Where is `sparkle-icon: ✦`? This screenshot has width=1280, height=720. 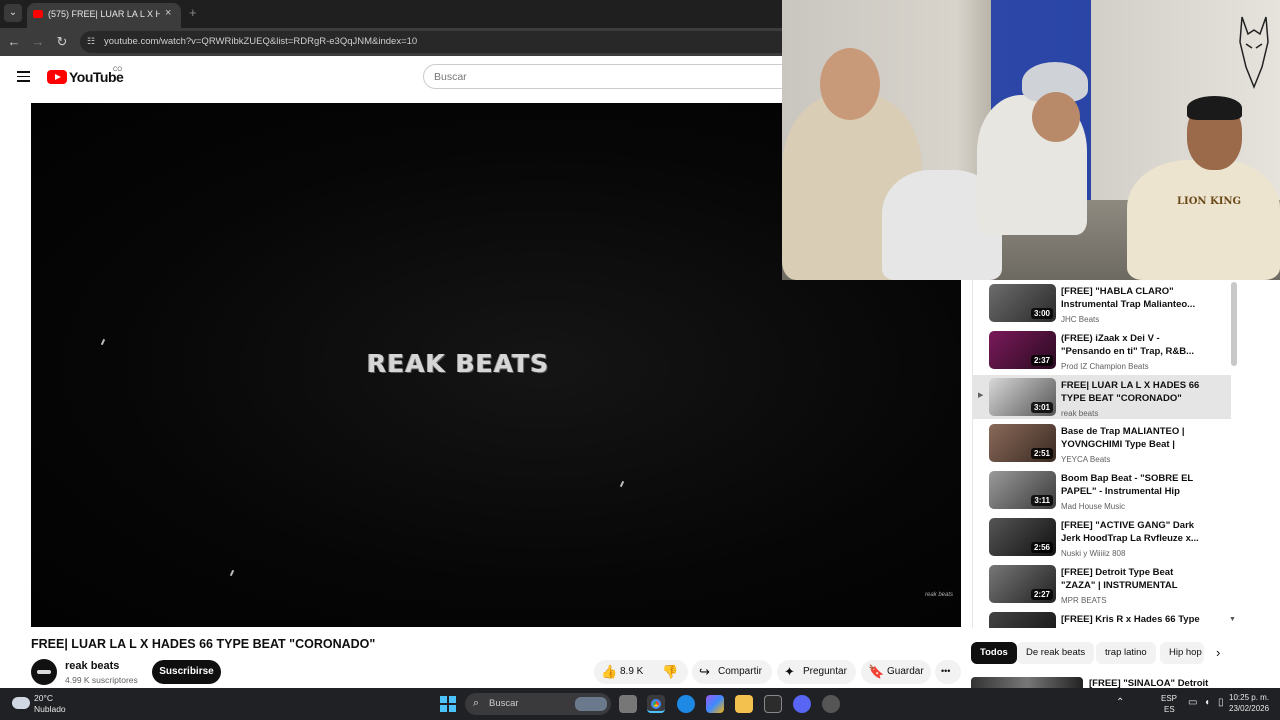 sparkle-icon: ✦ is located at coordinates (789, 671).